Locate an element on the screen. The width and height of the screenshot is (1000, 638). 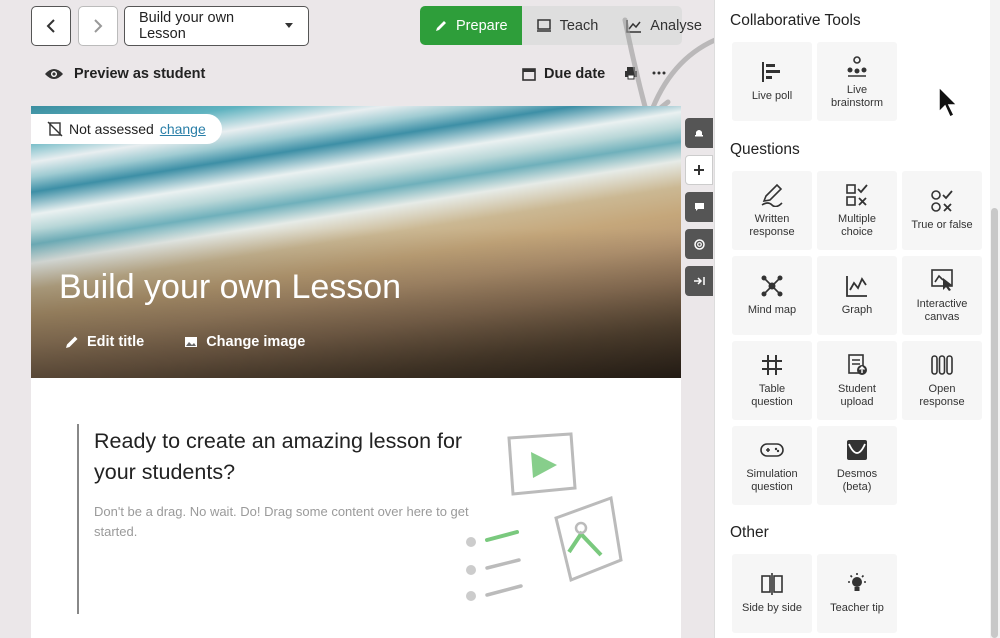
tool-multiple-choice: Multiple choice is located at coordinates (857, 210).